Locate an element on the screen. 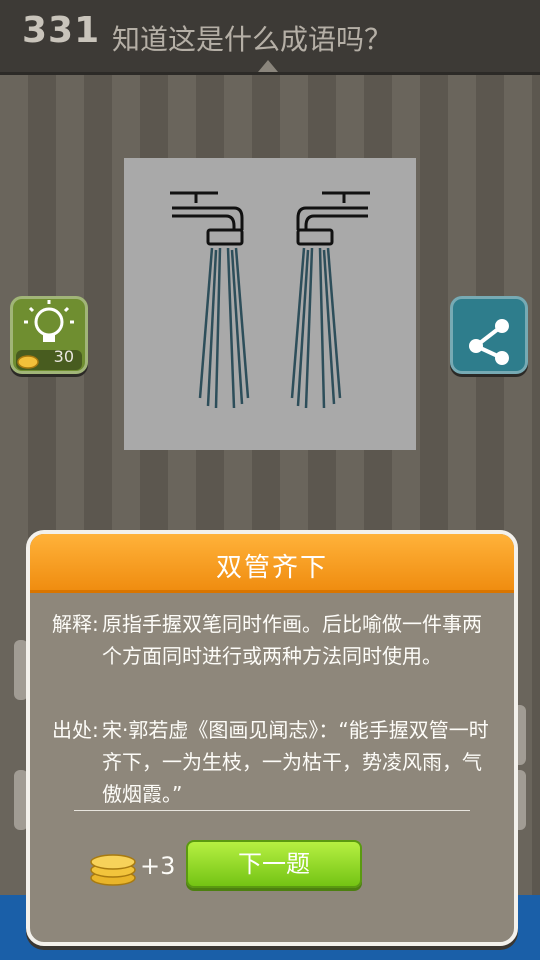  share-button is located at coordinates (489, 335).